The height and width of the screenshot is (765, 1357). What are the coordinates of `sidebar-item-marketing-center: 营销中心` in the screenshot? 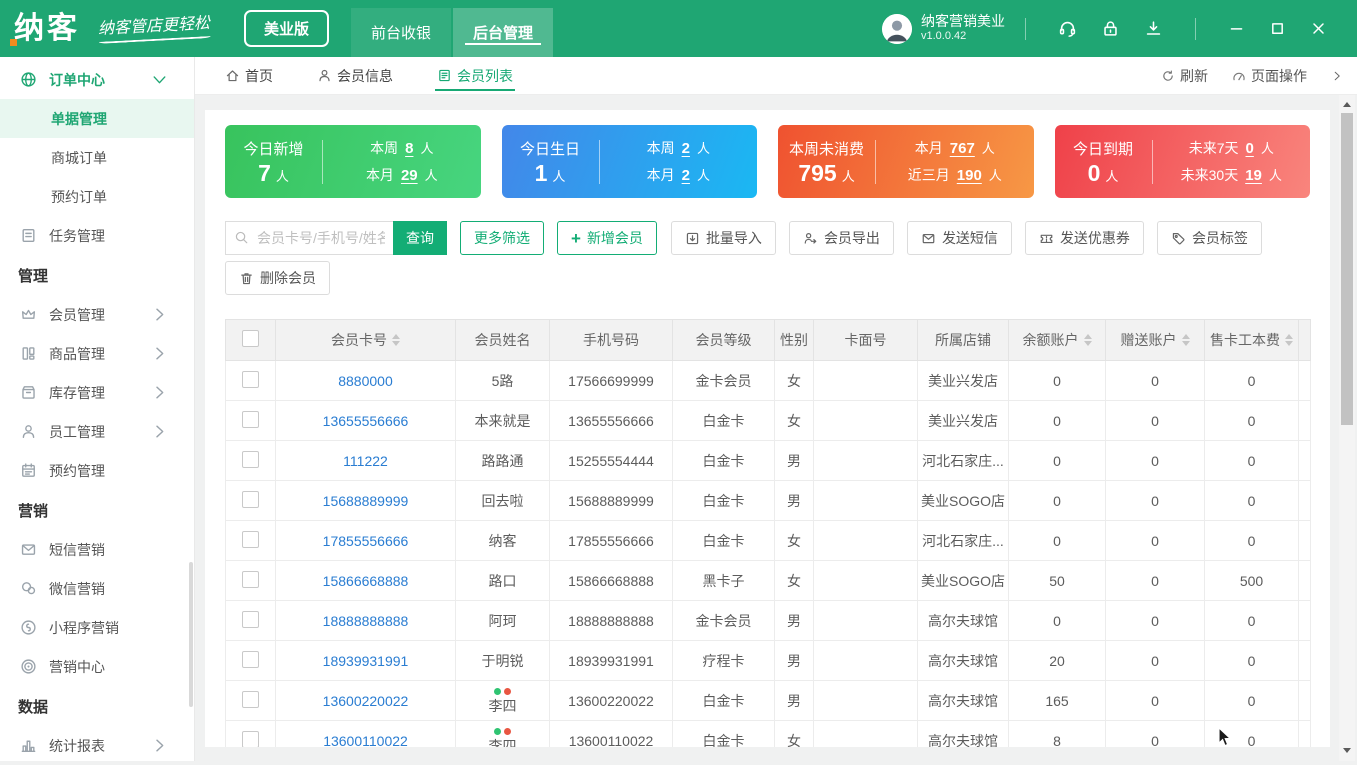 It's located at (97, 666).